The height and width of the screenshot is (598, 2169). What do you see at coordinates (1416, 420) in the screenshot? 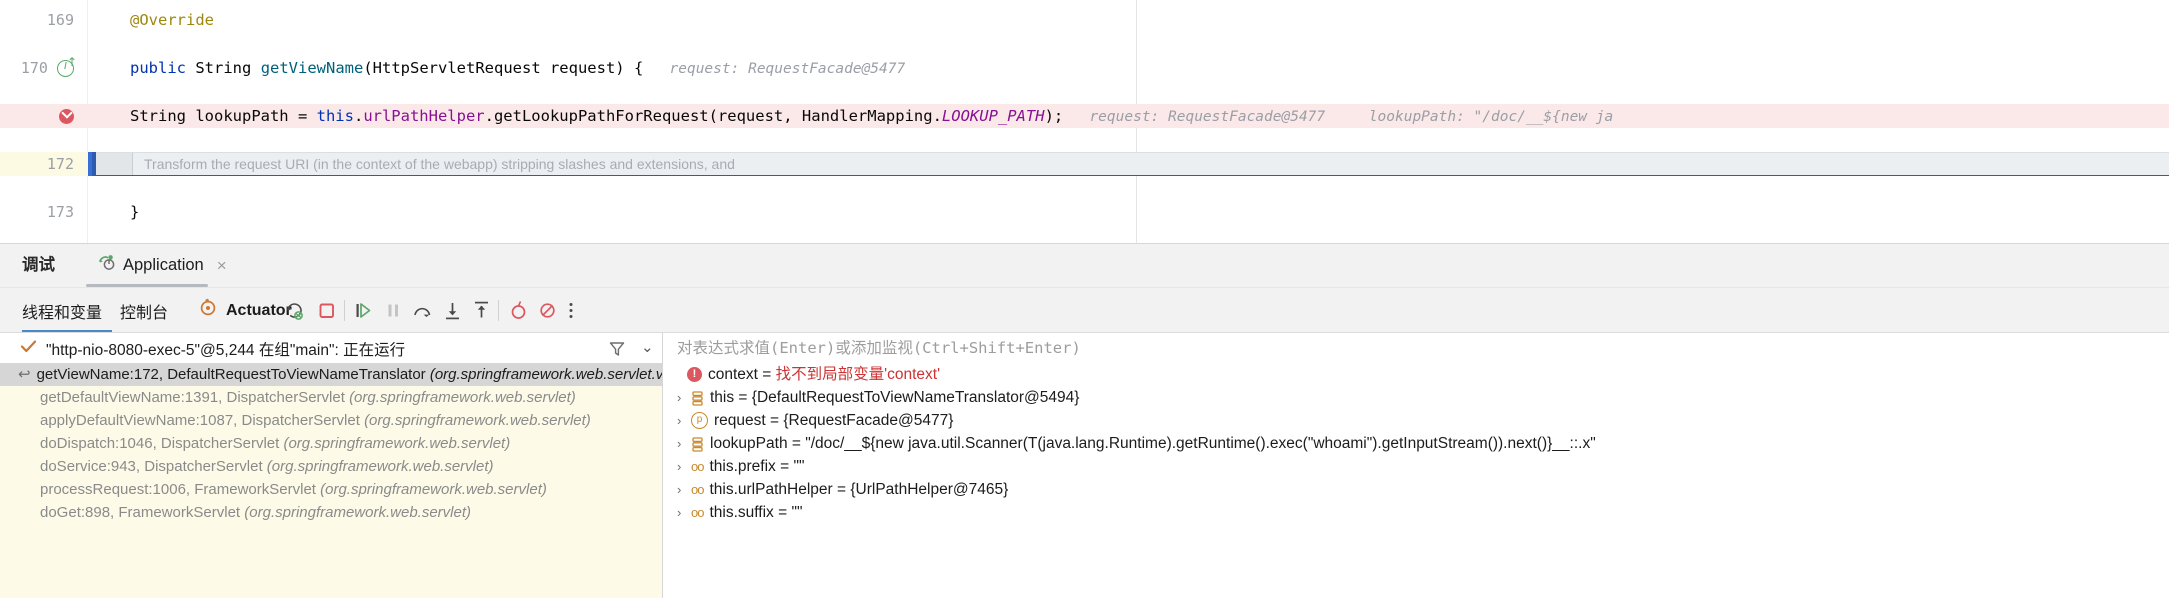
I see `variable-row: › p request = {RequestFacade@5477}` at bounding box center [1416, 420].